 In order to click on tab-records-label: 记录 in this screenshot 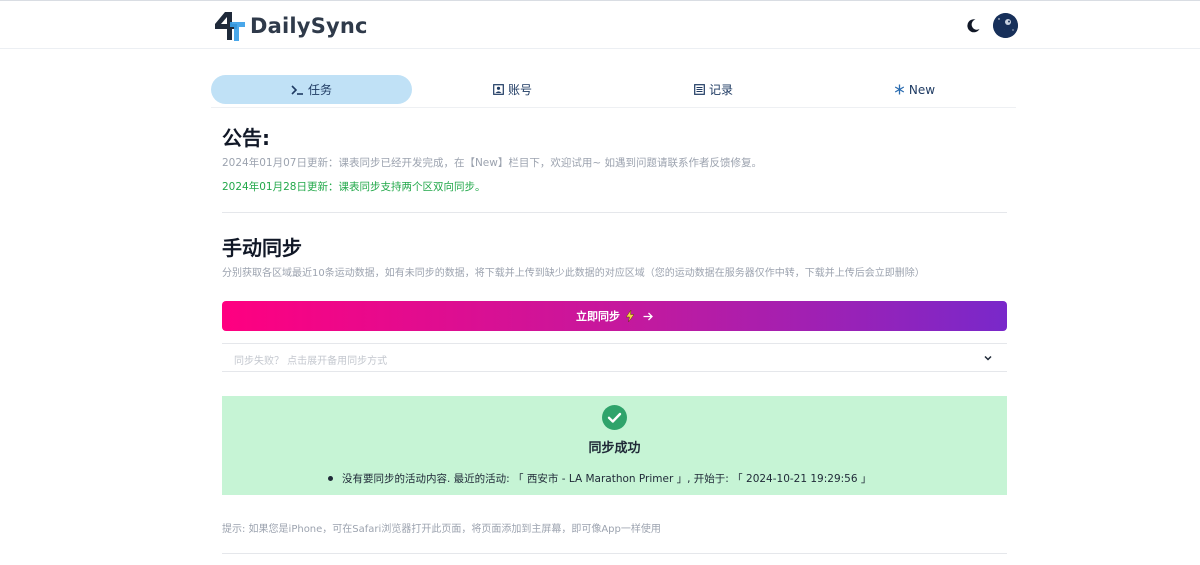, I will do `click(720, 90)`.